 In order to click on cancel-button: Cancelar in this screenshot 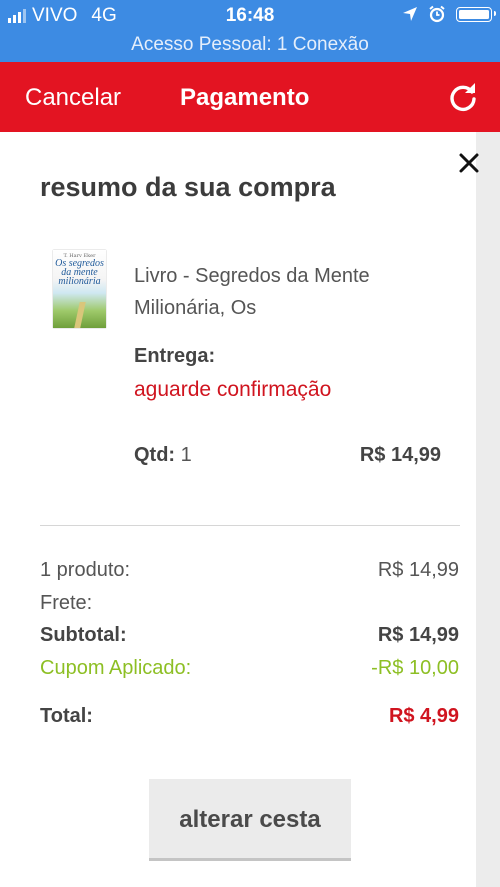, I will do `click(73, 98)`.